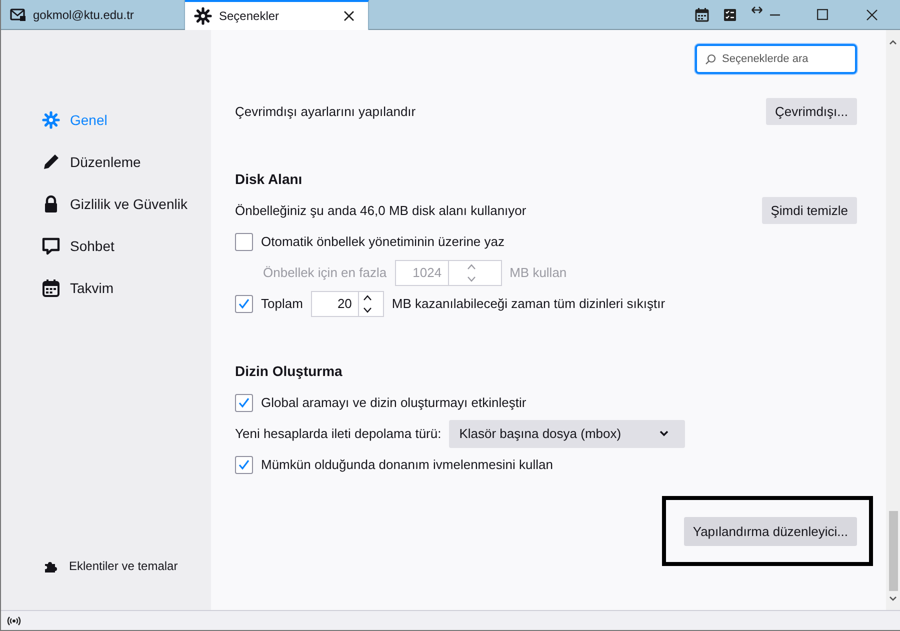  What do you see at coordinates (893, 320) in the screenshot?
I see `scrollbar` at bounding box center [893, 320].